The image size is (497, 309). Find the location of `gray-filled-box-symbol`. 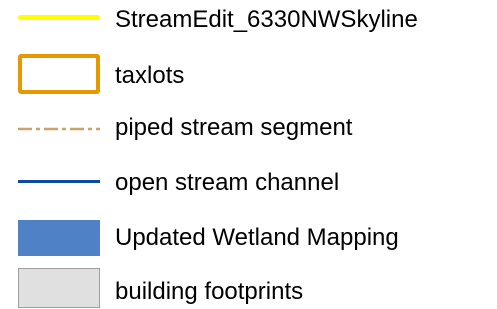

gray-filled-box-symbol is located at coordinates (59, 288).